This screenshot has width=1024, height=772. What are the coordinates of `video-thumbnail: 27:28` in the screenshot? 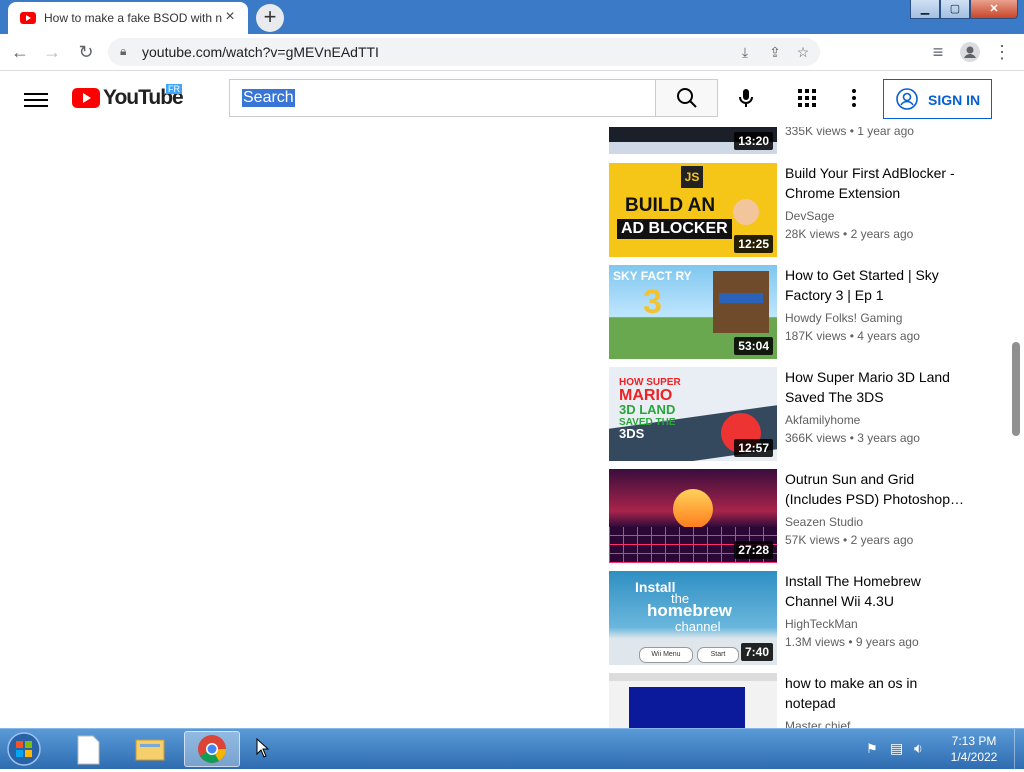 It's located at (693, 516).